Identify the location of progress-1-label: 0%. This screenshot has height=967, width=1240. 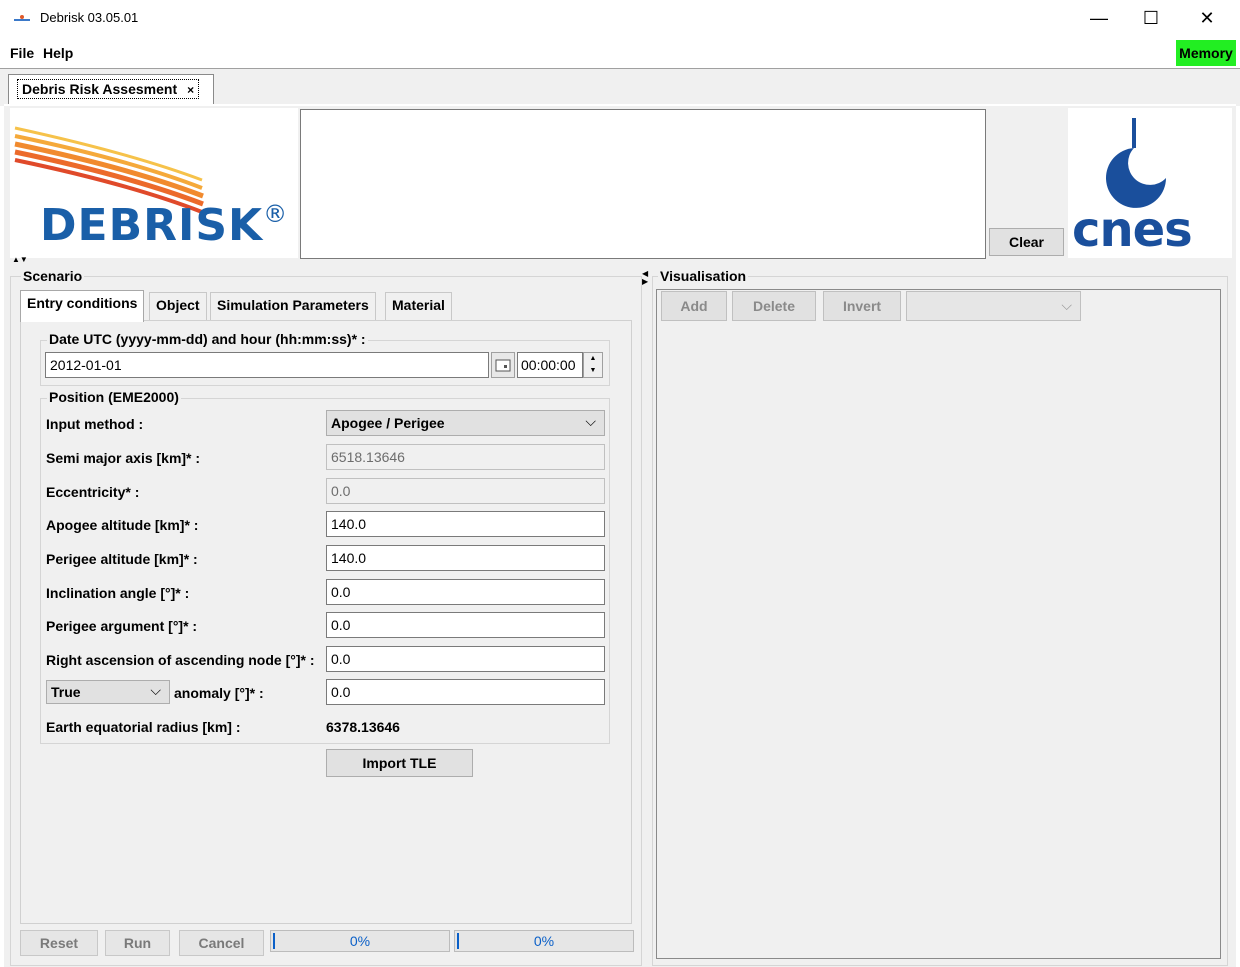
(360, 941).